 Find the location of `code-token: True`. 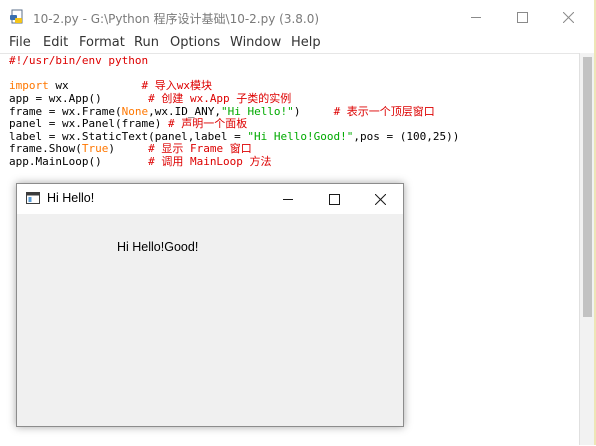

code-token: True is located at coordinates (95, 149).